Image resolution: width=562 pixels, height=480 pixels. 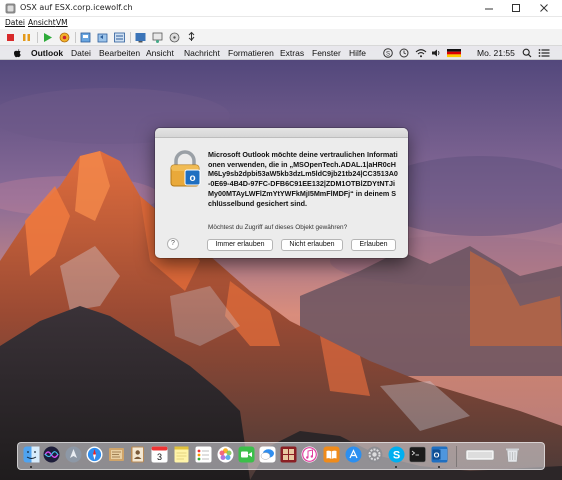 What do you see at coordinates (527, 53) in the screenshot?
I see `spotlight-icon` at bounding box center [527, 53].